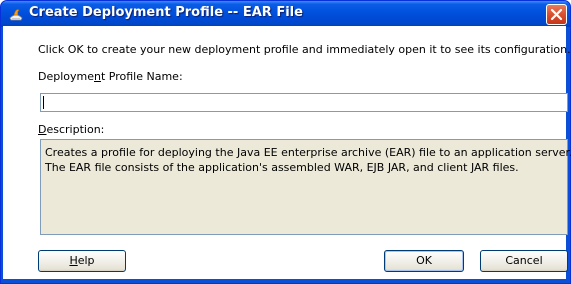 This screenshot has width=571, height=284. I want to click on ok-button: OK, so click(424, 261).